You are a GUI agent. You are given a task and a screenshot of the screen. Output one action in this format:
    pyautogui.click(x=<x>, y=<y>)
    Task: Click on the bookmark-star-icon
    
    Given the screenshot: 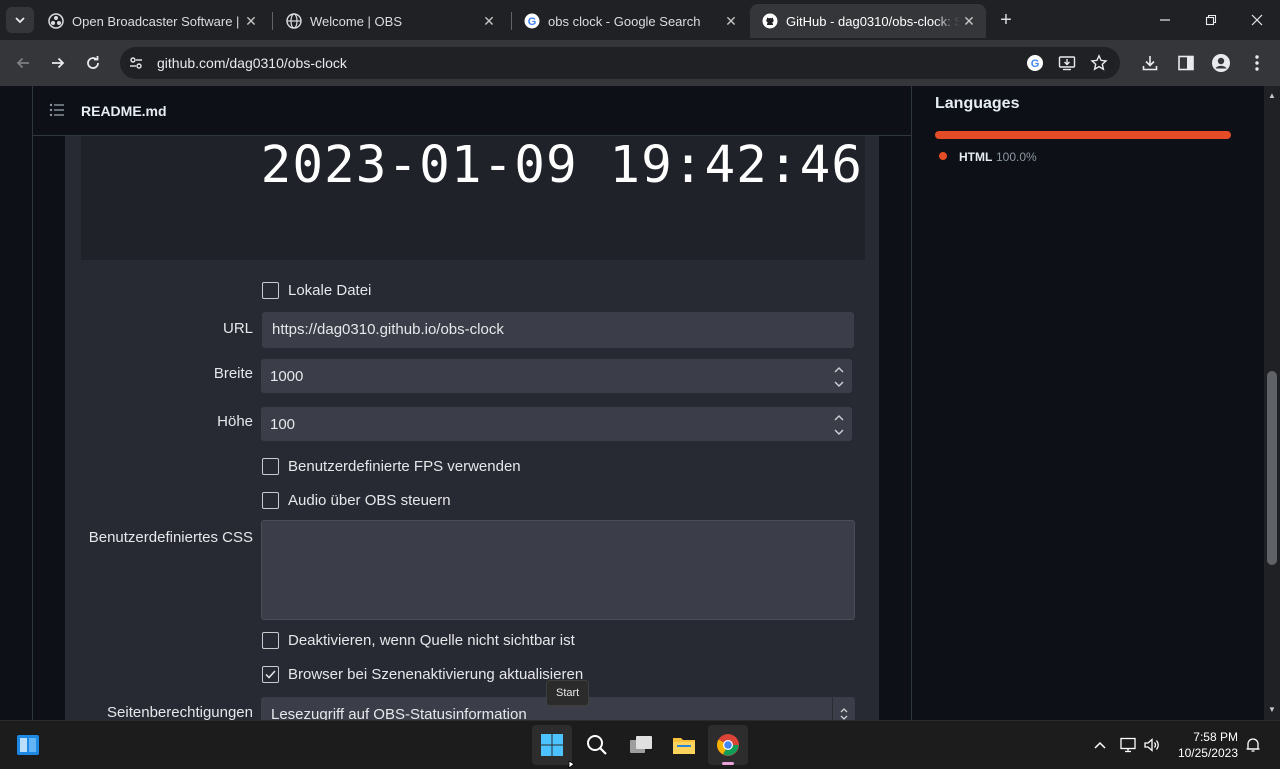 What is the action you would take?
    pyautogui.click(x=1099, y=63)
    